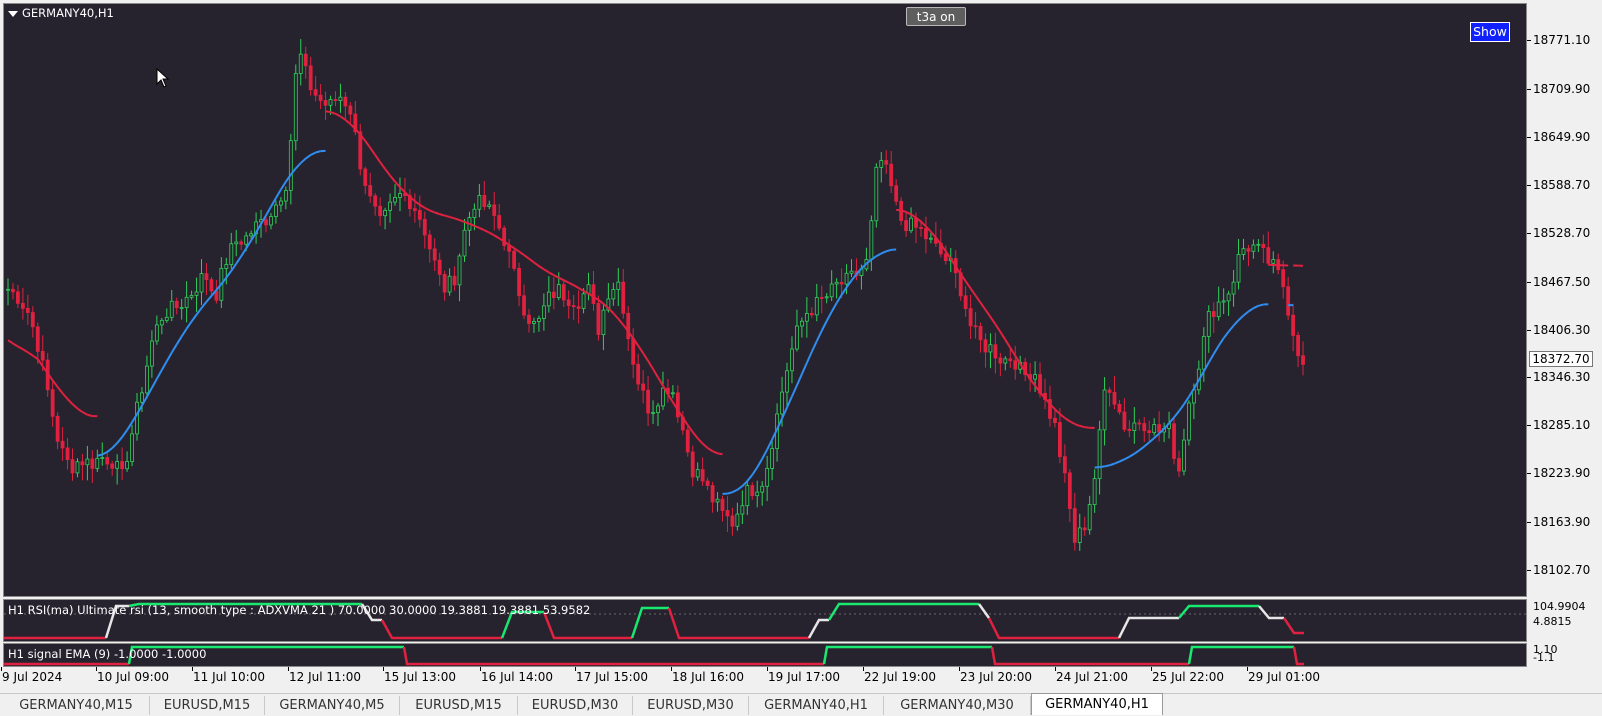 The height and width of the screenshot is (716, 1602). I want to click on price-tick-label: 18163.90, so click(1561, 522).